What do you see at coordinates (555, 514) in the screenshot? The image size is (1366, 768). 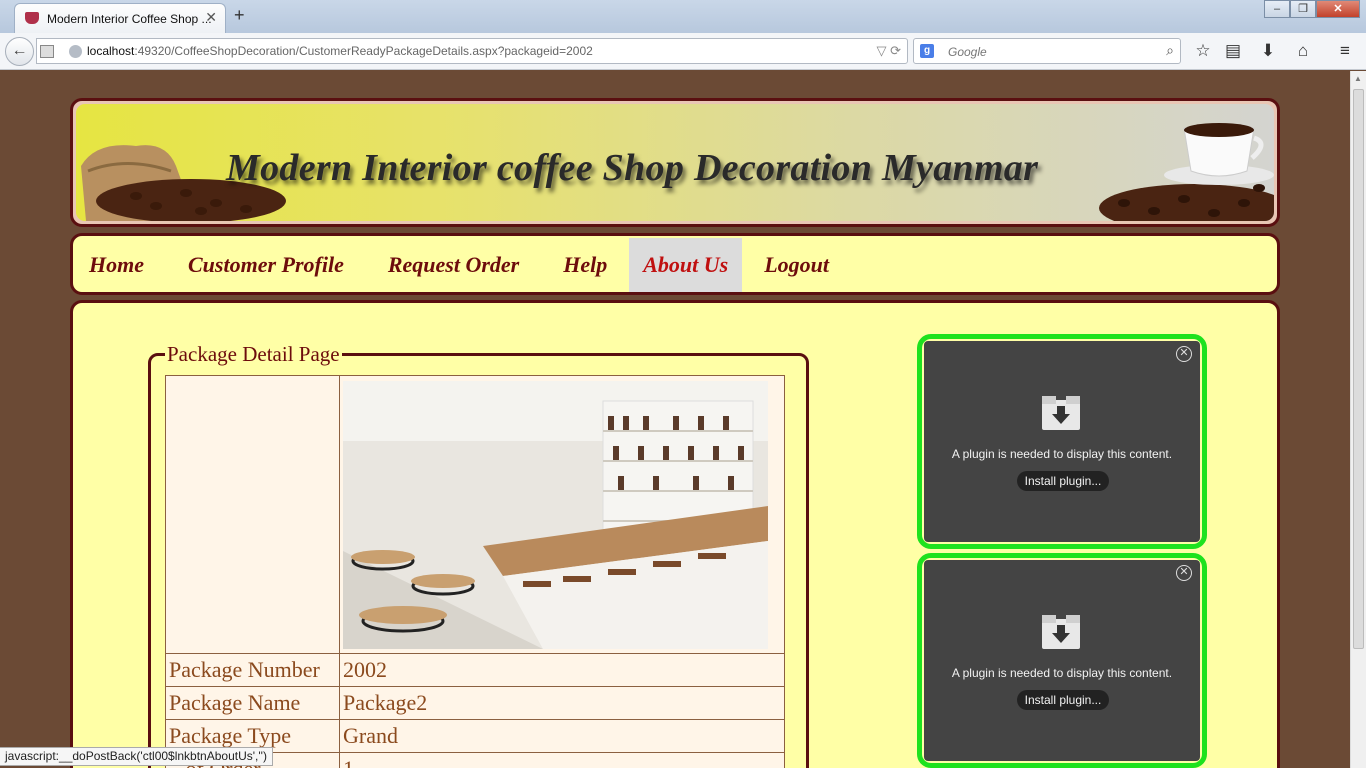 I see `cafe-interior-image` at bounding box center [555, 514].